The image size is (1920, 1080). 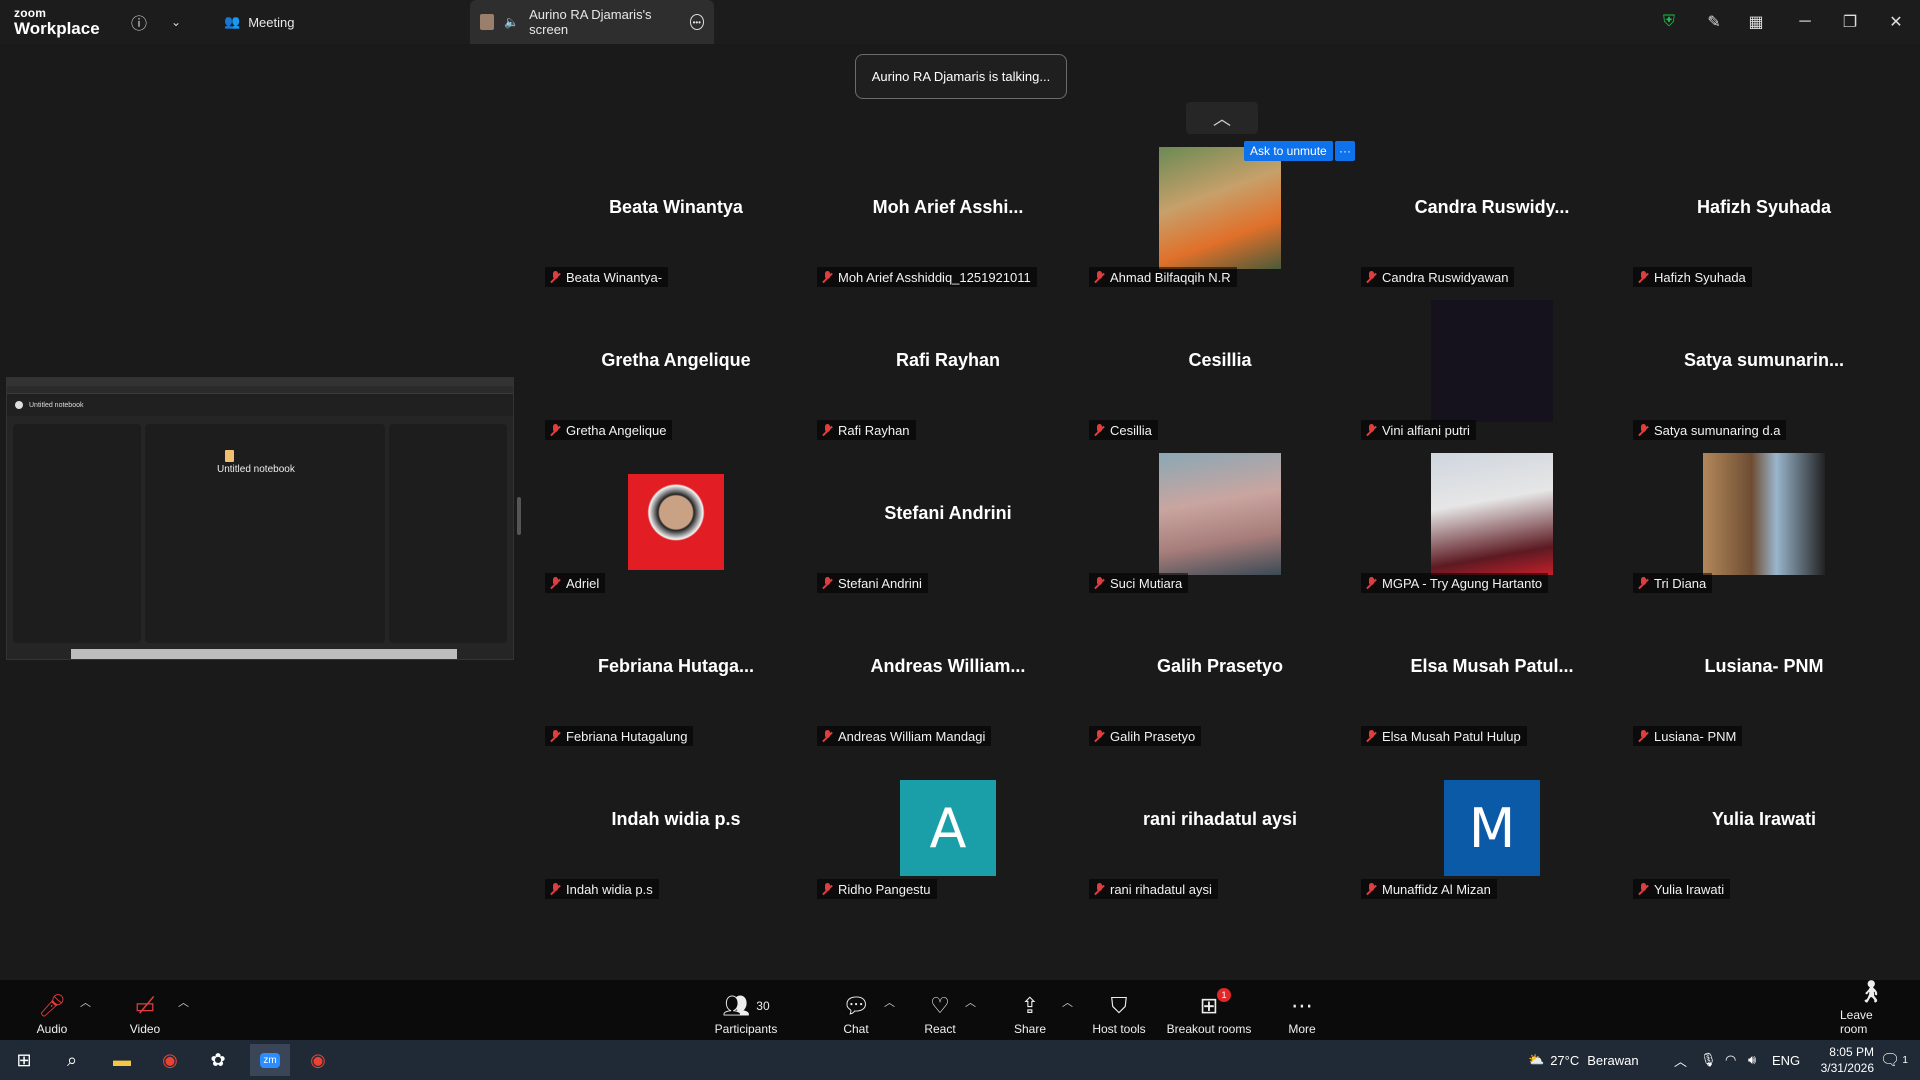 What do you see at coordinates (122, 1060) in the screenshot?
I see `file-explorer-icon: ▬` at bounding box center [122, 1060].